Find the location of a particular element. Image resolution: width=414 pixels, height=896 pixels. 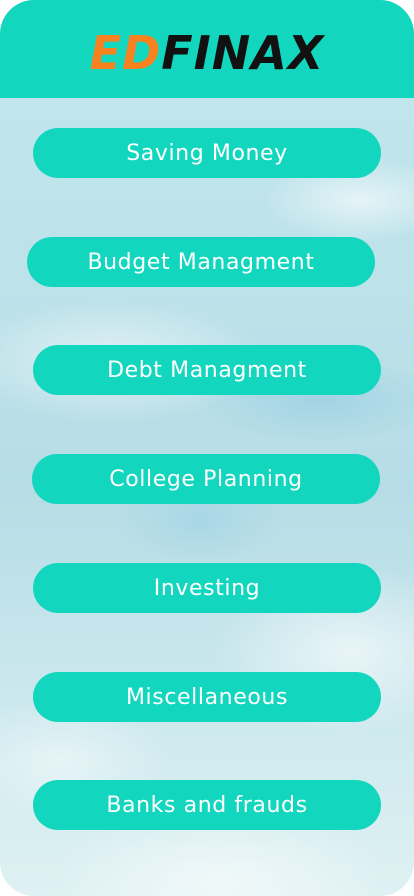

investing-button: Investing is located at coordinates (207, 588).